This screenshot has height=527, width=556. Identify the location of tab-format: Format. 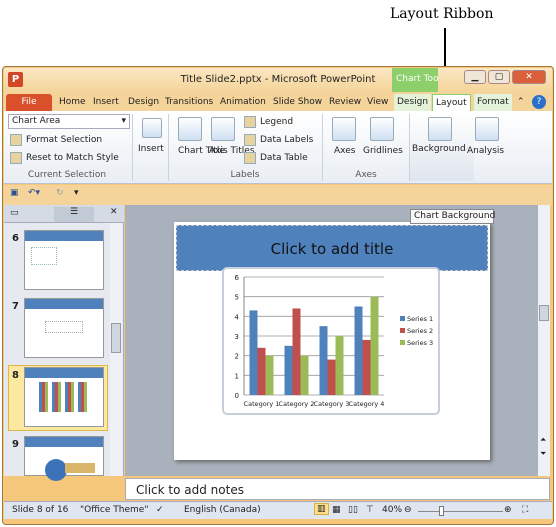
(493, 102).